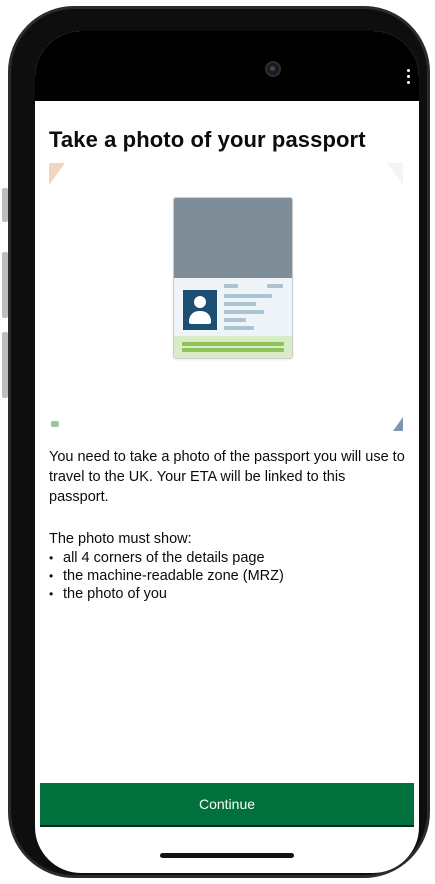  Describe the element at coordinates (227, 855) in the screenshot. I see `home-indicator` at that location.